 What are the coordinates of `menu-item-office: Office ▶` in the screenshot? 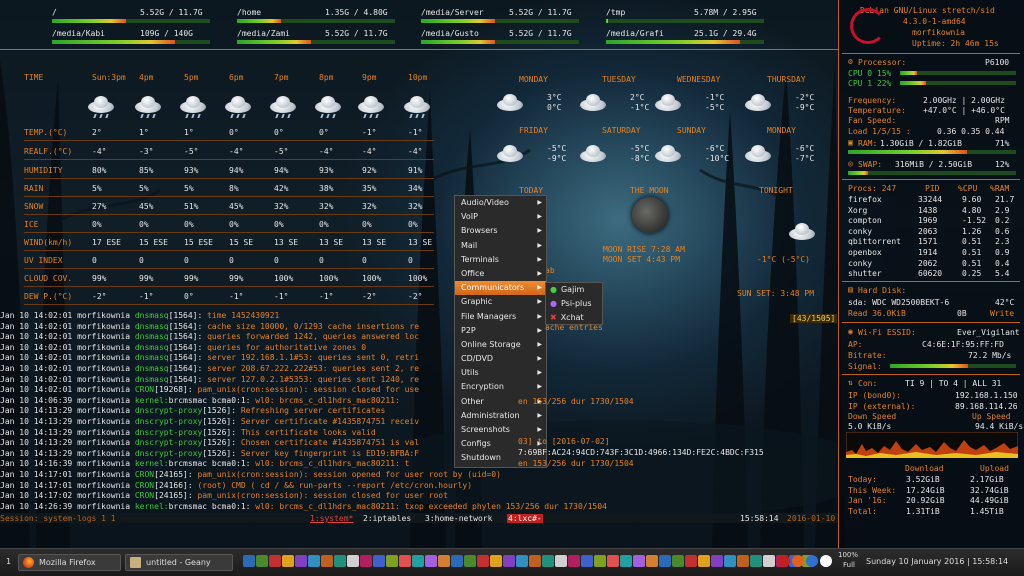 It's located at (500, 274).